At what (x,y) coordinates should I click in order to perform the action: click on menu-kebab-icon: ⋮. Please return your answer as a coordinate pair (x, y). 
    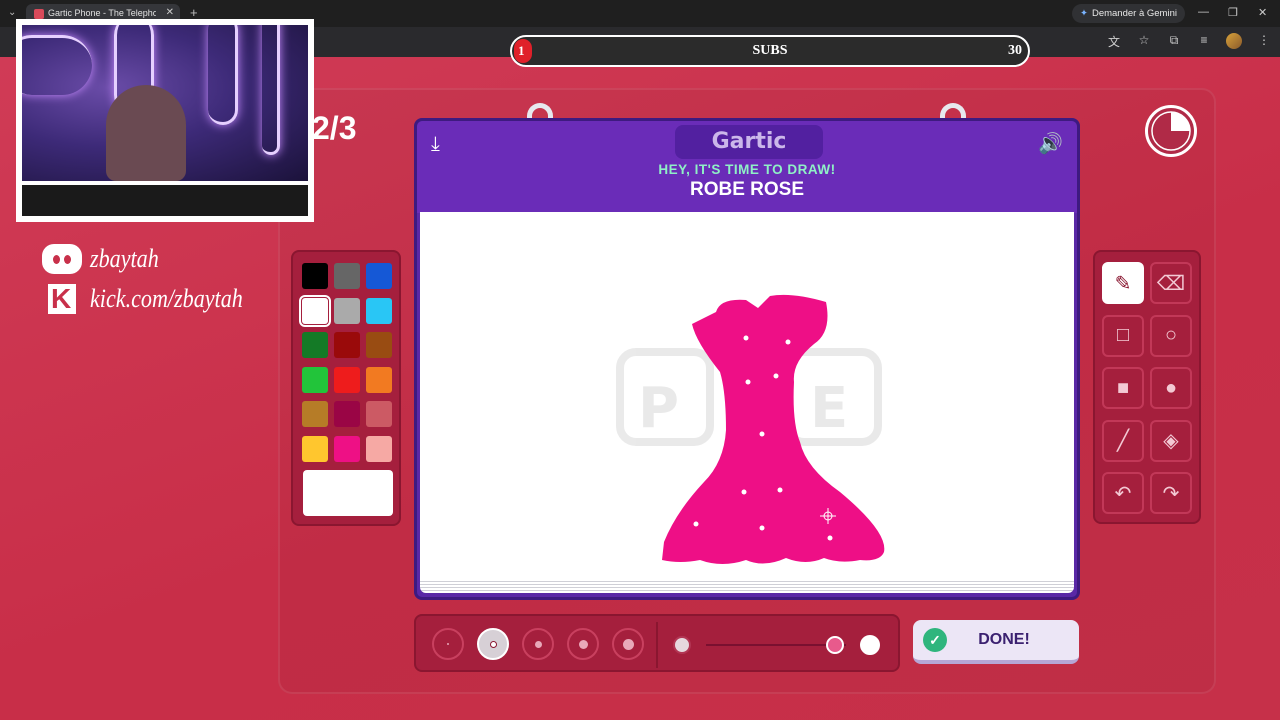
    Looking at the image, I should click on (1264, 41).